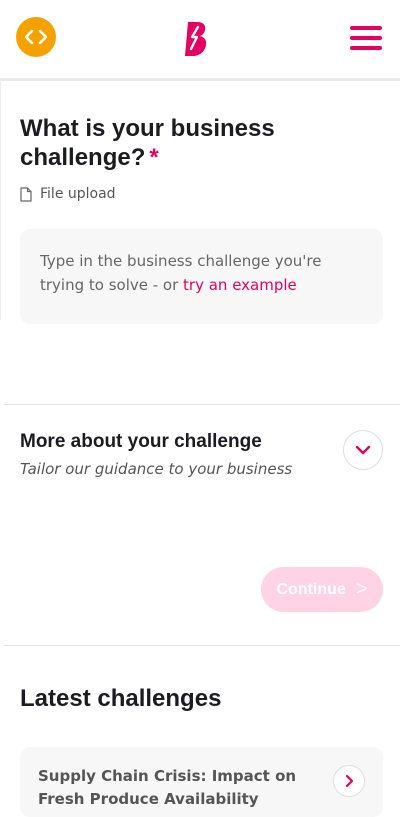  What do you see at coordinates (156, 469) in the screenshot?
I see `more-about-subtitle: Tailor our guidance to your business` at bounding box center [156, 469].